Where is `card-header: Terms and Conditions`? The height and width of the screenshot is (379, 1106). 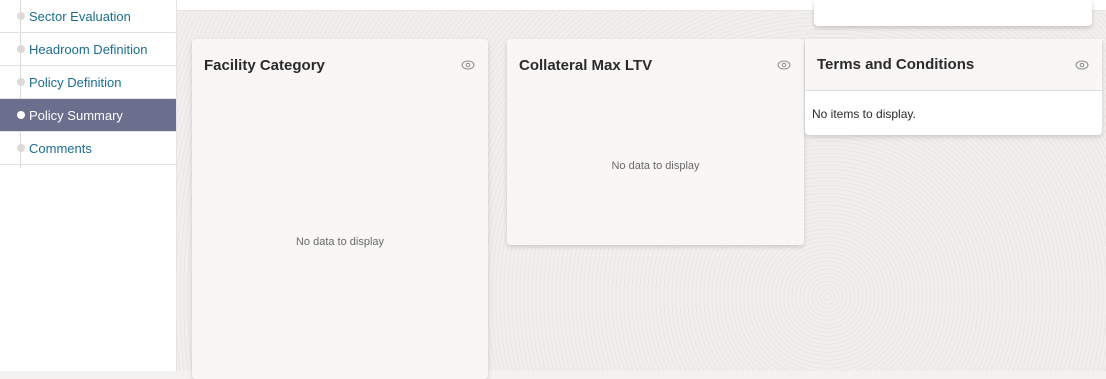
card-header: Terms and Conditions is located at coordinates (953, 65).